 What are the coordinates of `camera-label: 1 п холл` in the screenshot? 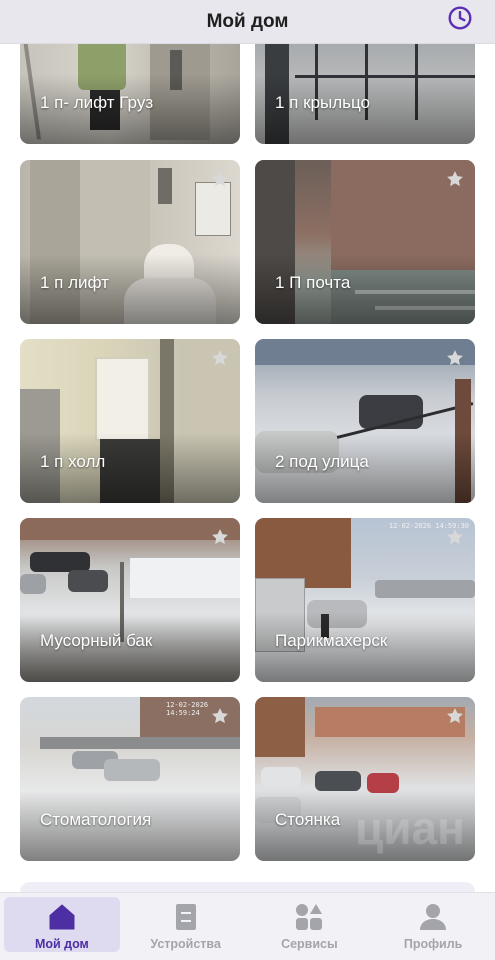 It's located at (73, 461).